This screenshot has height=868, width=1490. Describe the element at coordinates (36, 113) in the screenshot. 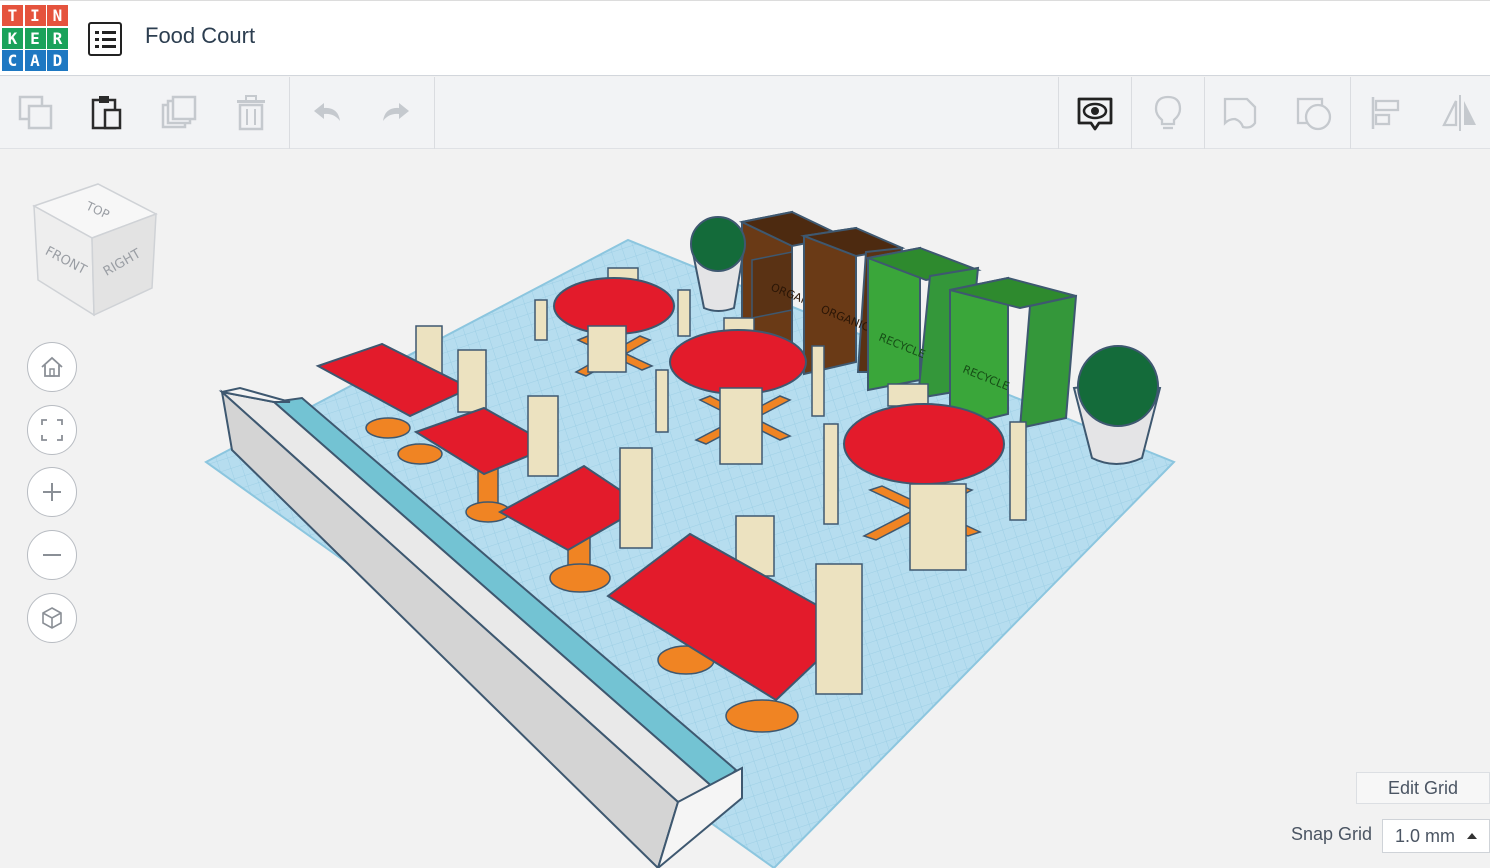

I see `copy-icon` at that location.